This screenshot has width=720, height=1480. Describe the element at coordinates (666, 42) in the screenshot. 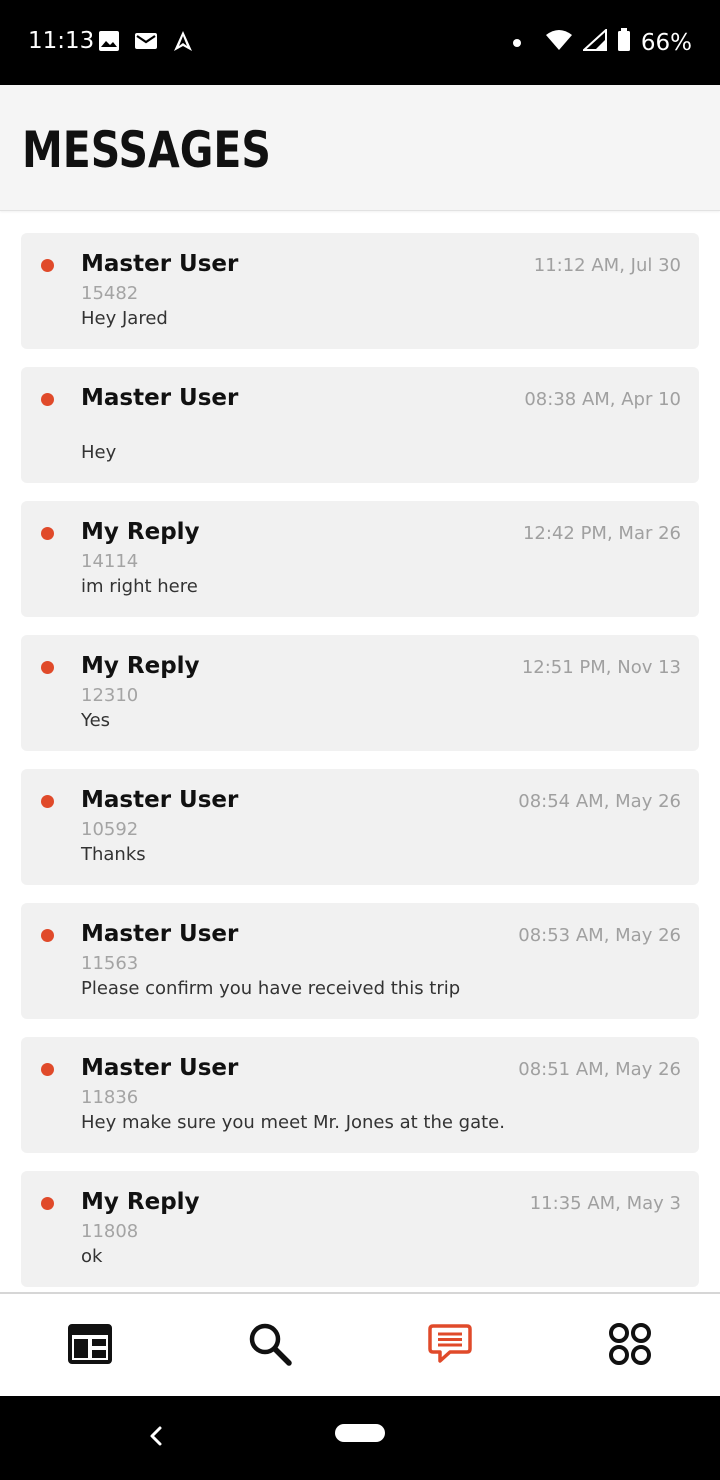

I see `battery-percent: 66%` at that location.